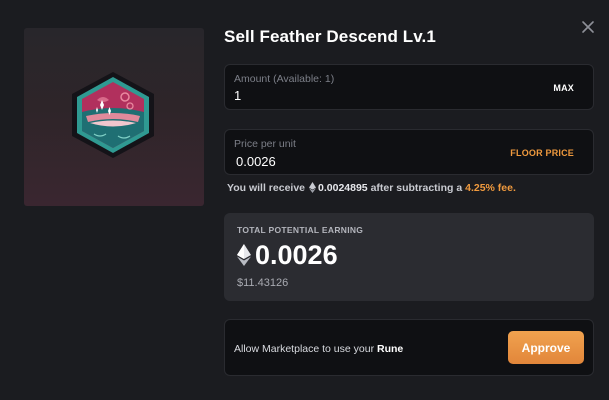  Describe the element at coordinates (546, 347) in the screenshot. I see `approve-button: Approve` at that location.